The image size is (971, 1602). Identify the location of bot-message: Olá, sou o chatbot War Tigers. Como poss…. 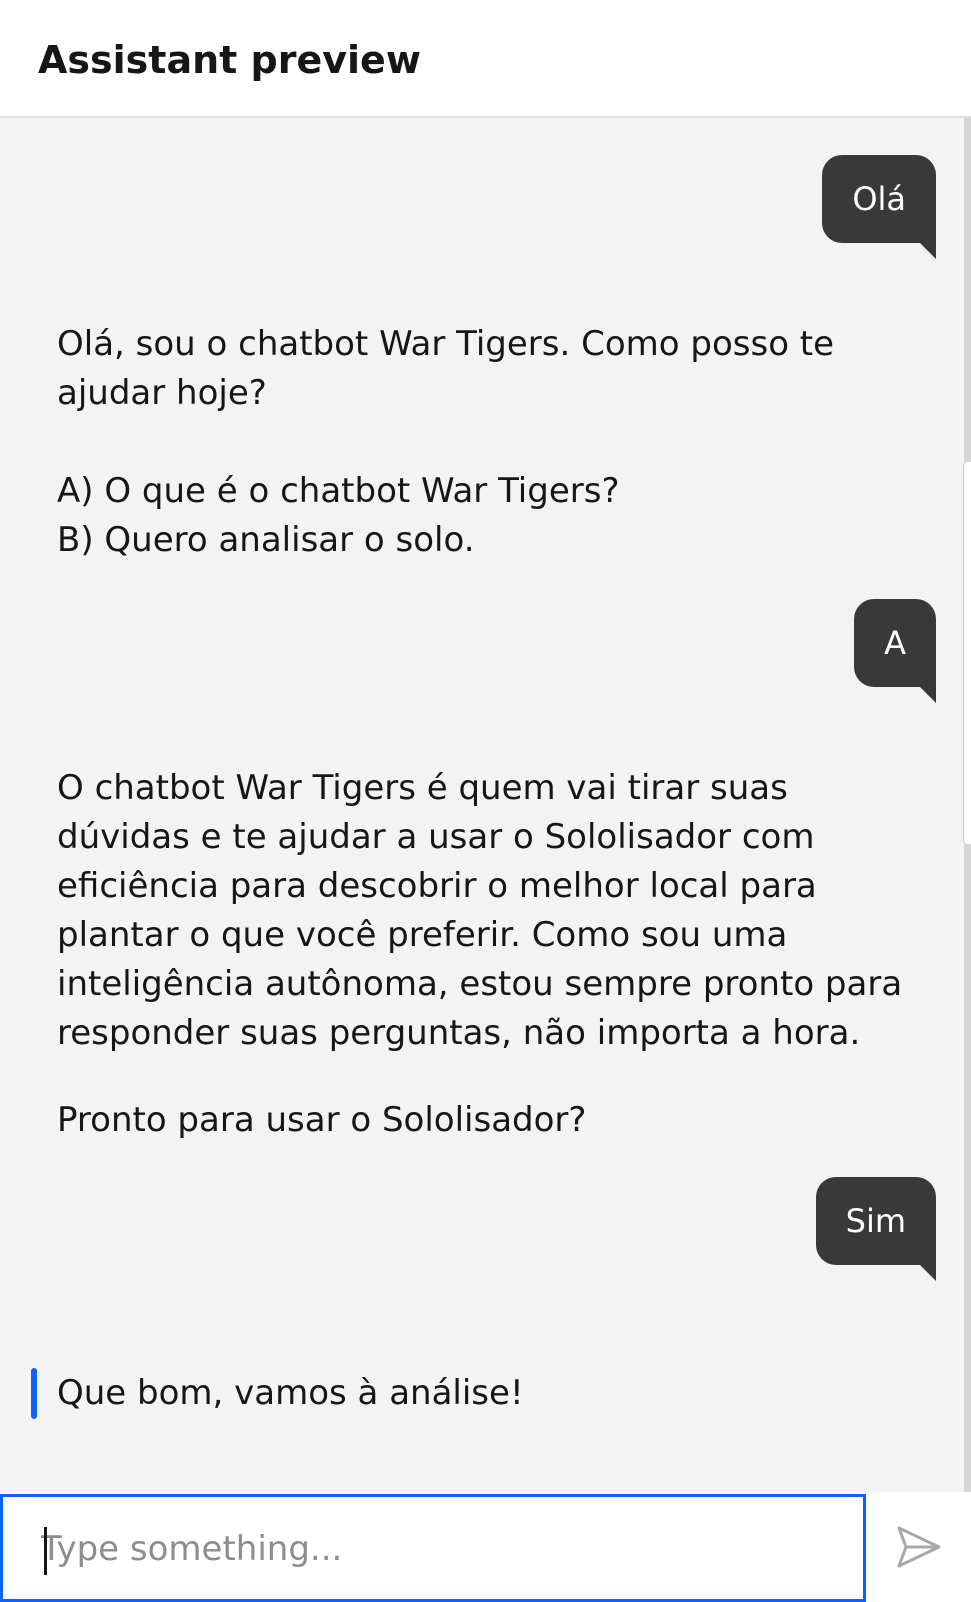
(492, 442).